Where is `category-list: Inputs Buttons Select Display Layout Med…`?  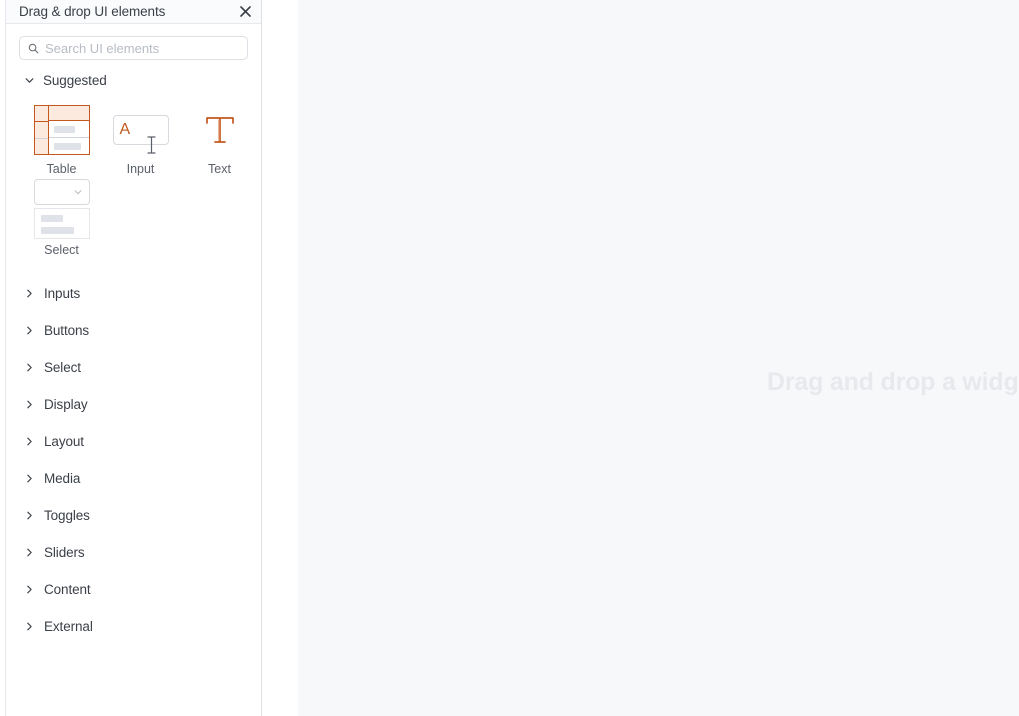
category-list: Inputs Buttons Select Display Layout Med… is located at coordinates (133, 460).